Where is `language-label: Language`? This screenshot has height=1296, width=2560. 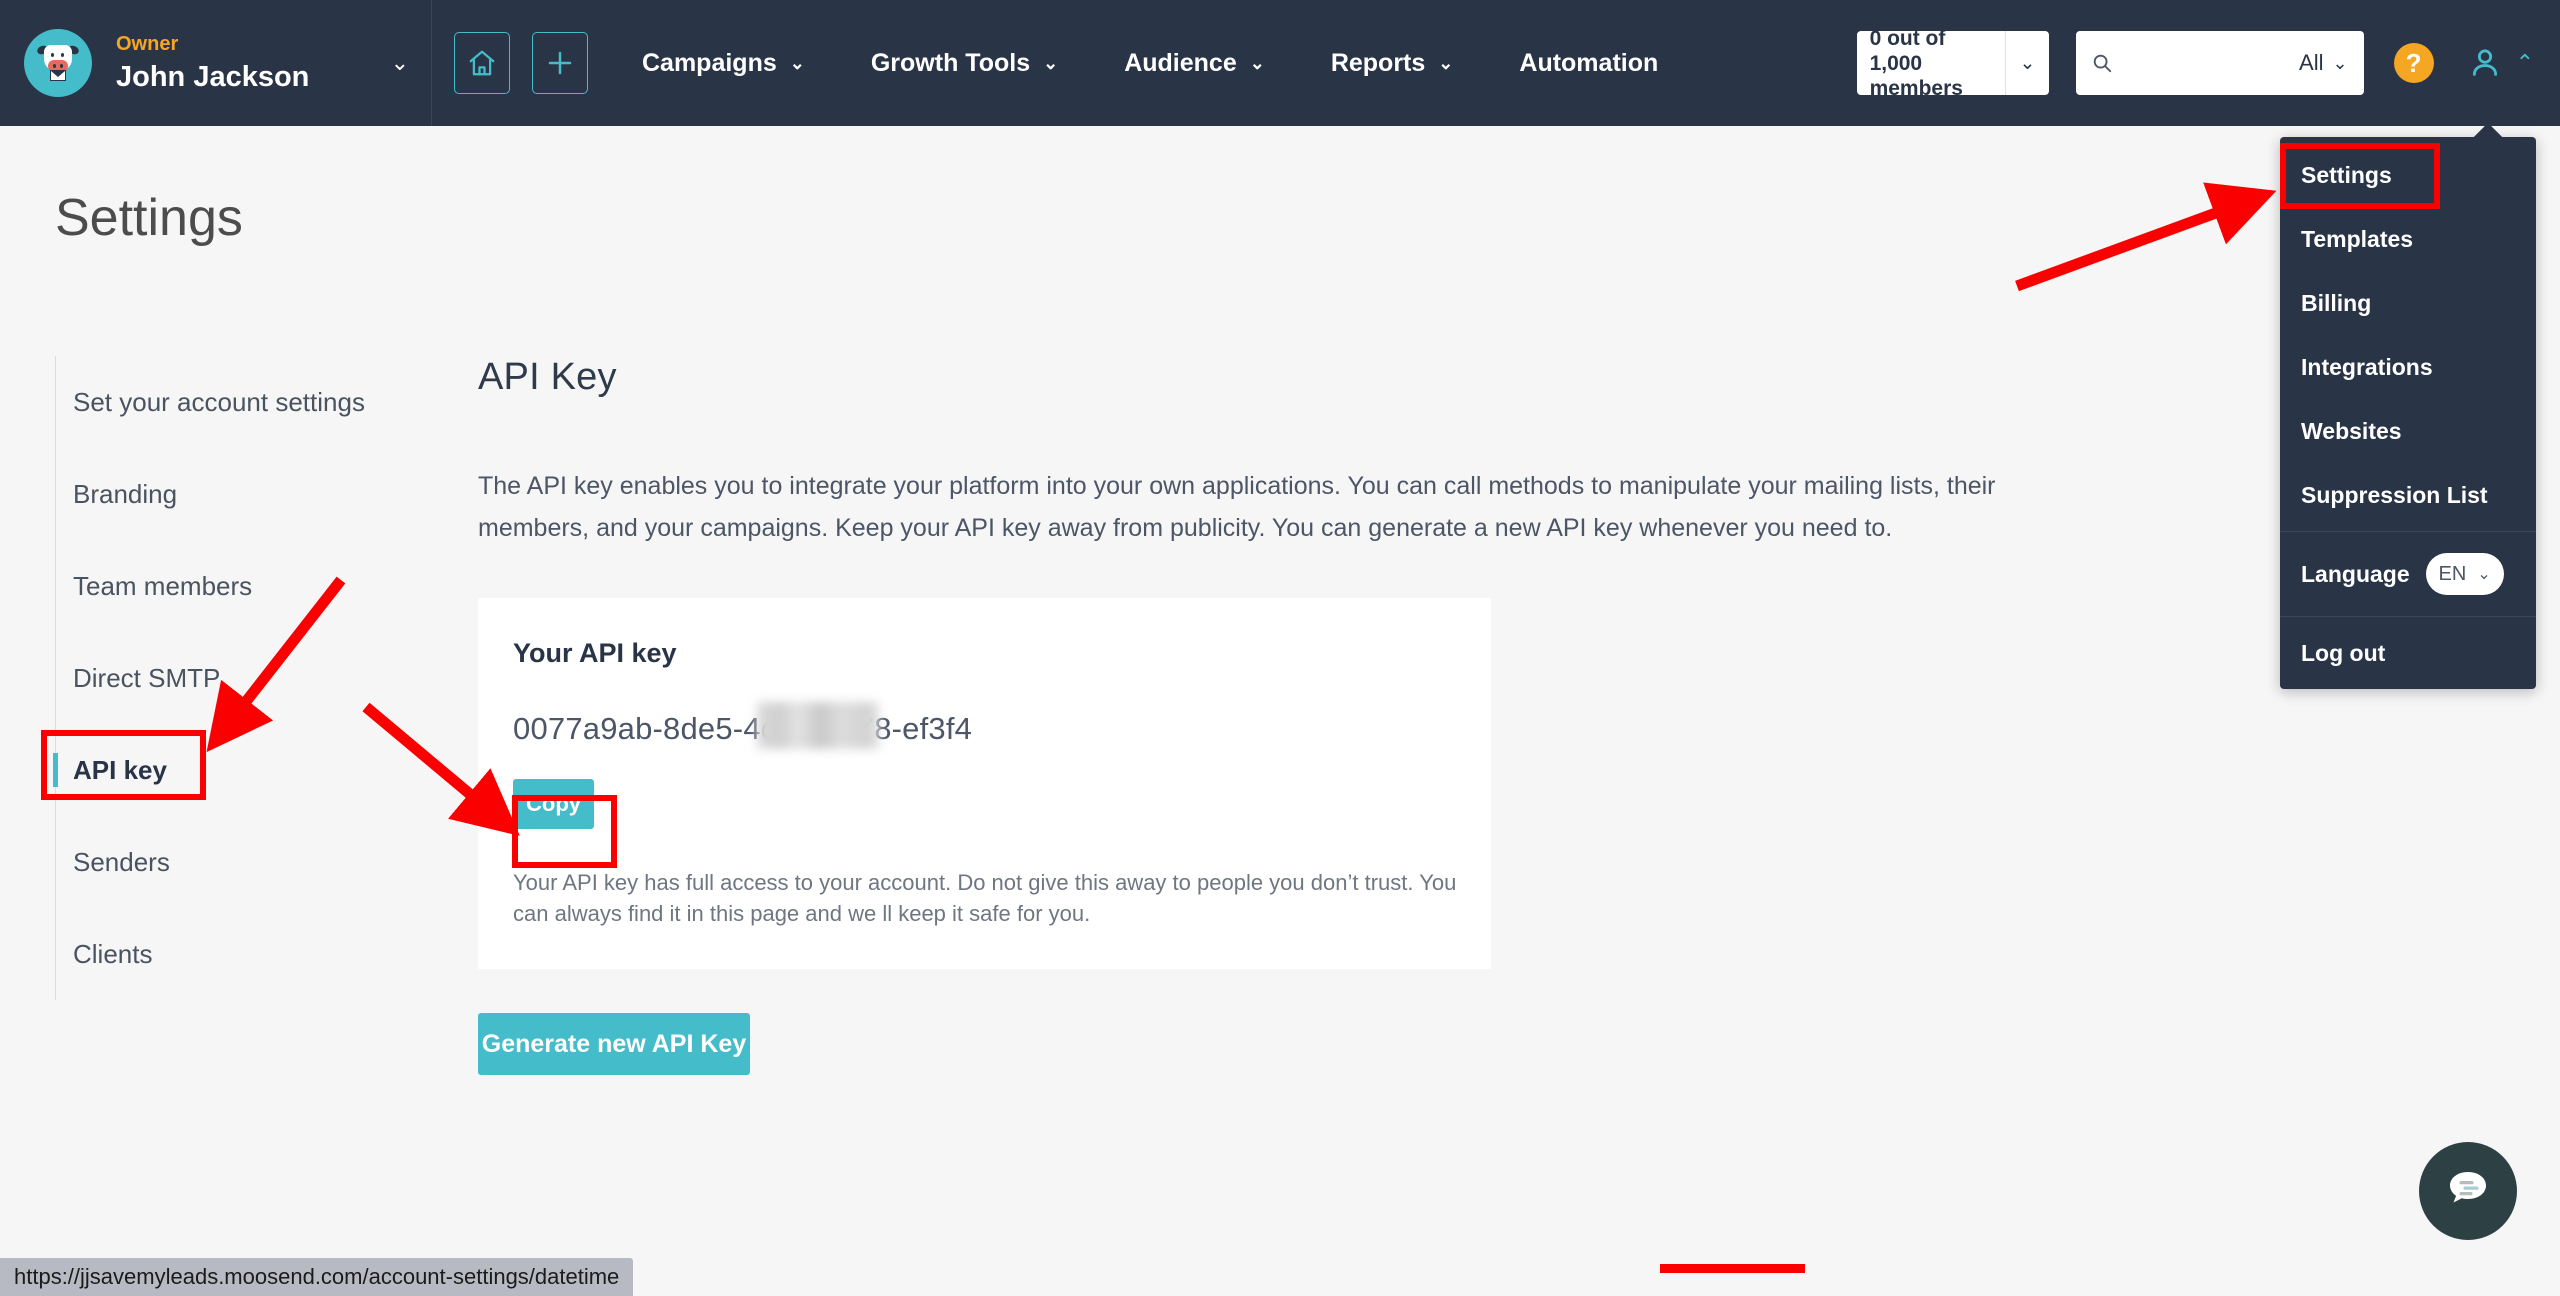
language-label: Language is located at coordinates (2355, 573).